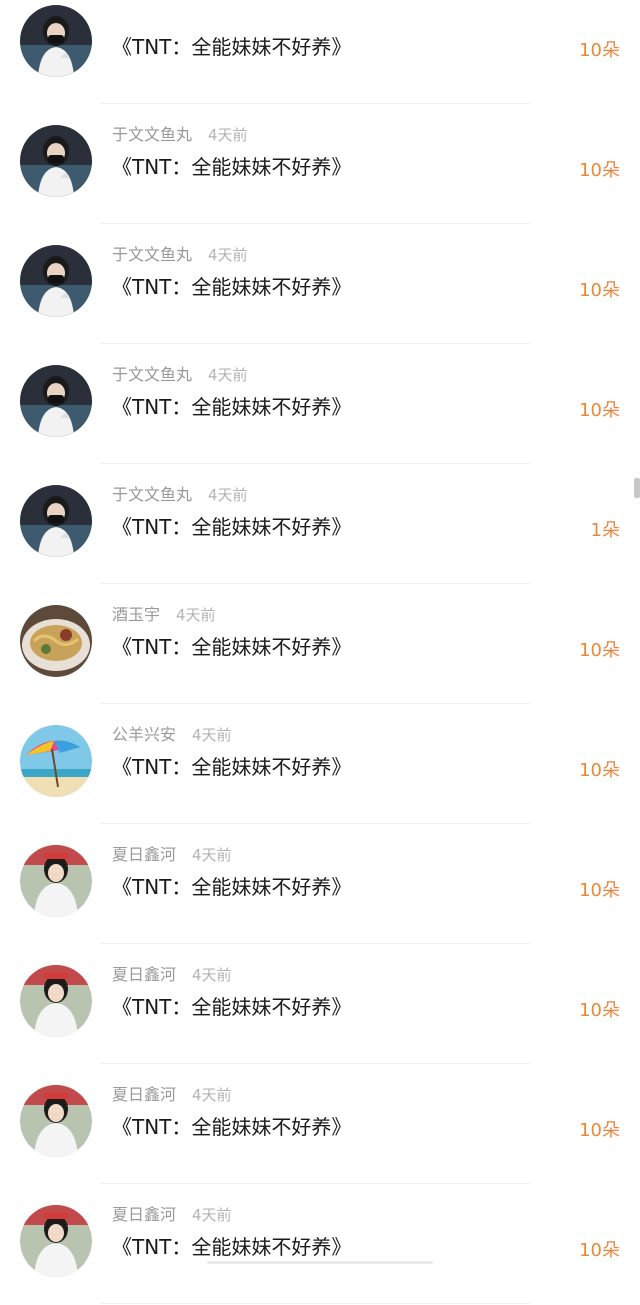 Image resolution: width=640 pixels, height=1305 pixels. Describe the element at coordinates (120, 15) in the screenshot. I see `user-meta` at that location.